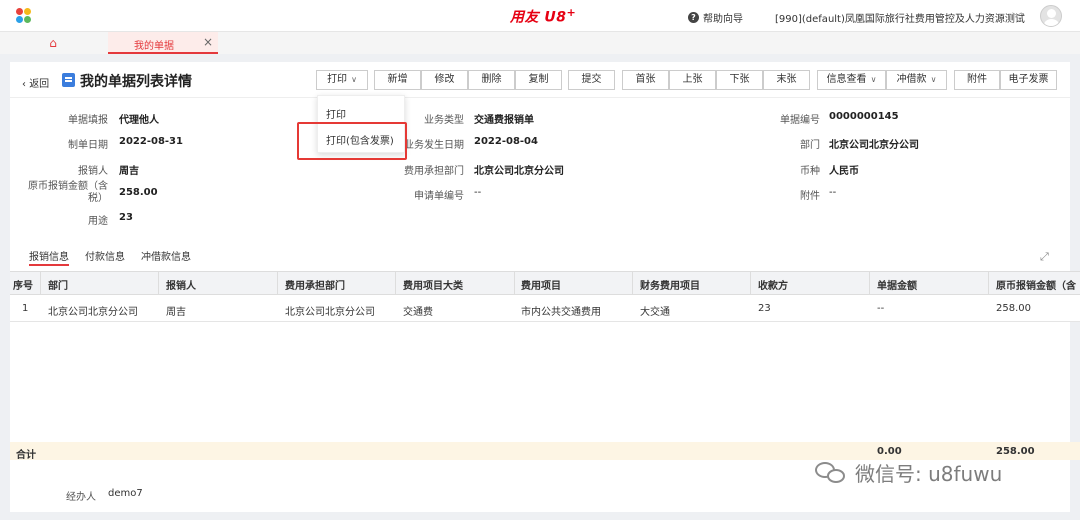 The height and width of the screenshot is (520, 1080). What do you see at coordinates (1044, 257) in the screenshot?
I see `expand-icon: ⤢` at bounding box center [1044, 257].